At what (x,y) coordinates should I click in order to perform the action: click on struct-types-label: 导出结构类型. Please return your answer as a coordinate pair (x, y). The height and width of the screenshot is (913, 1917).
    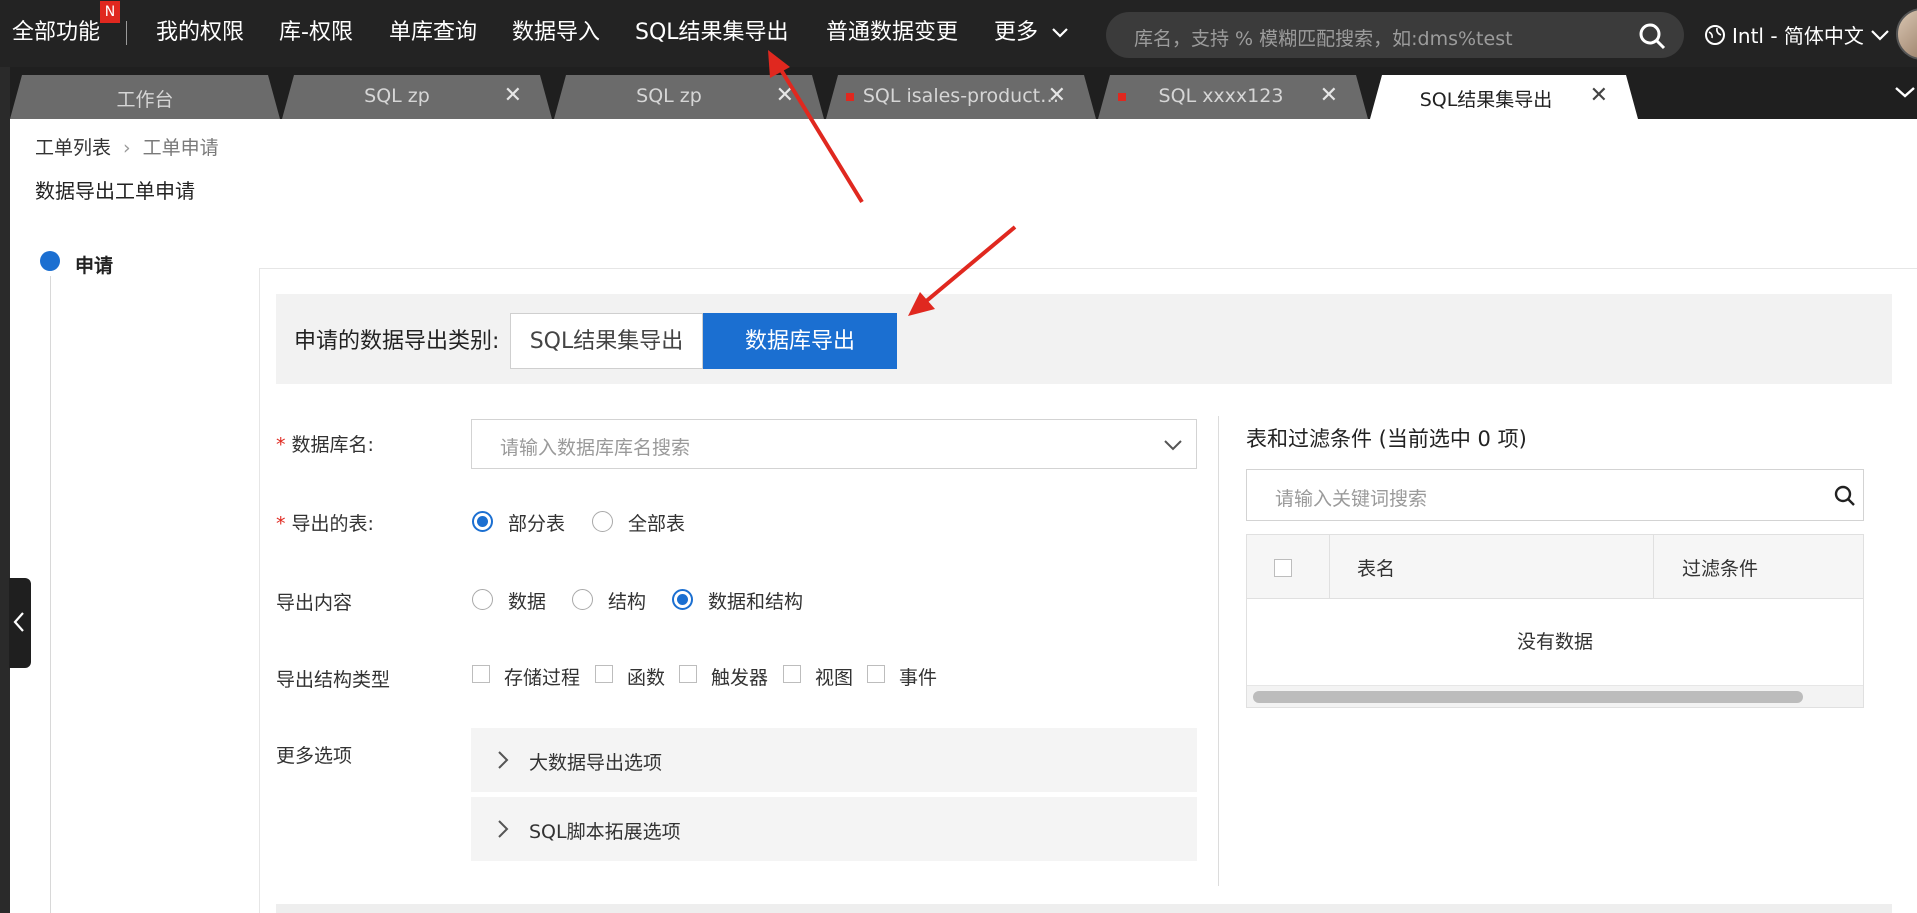
    Looking at the image, I should click on (333, 680).